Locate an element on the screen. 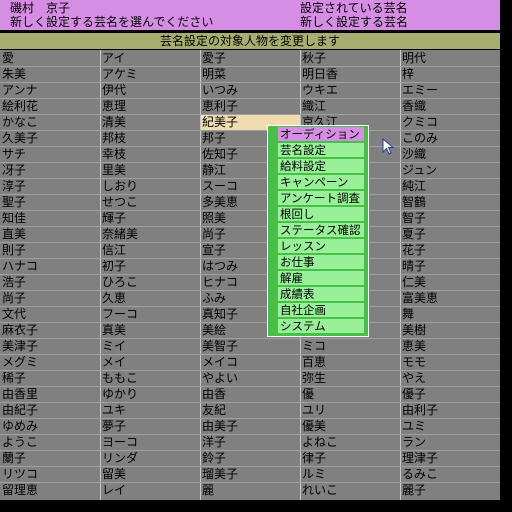  name-cell: 夢子 is located at coordinates (150, 426).